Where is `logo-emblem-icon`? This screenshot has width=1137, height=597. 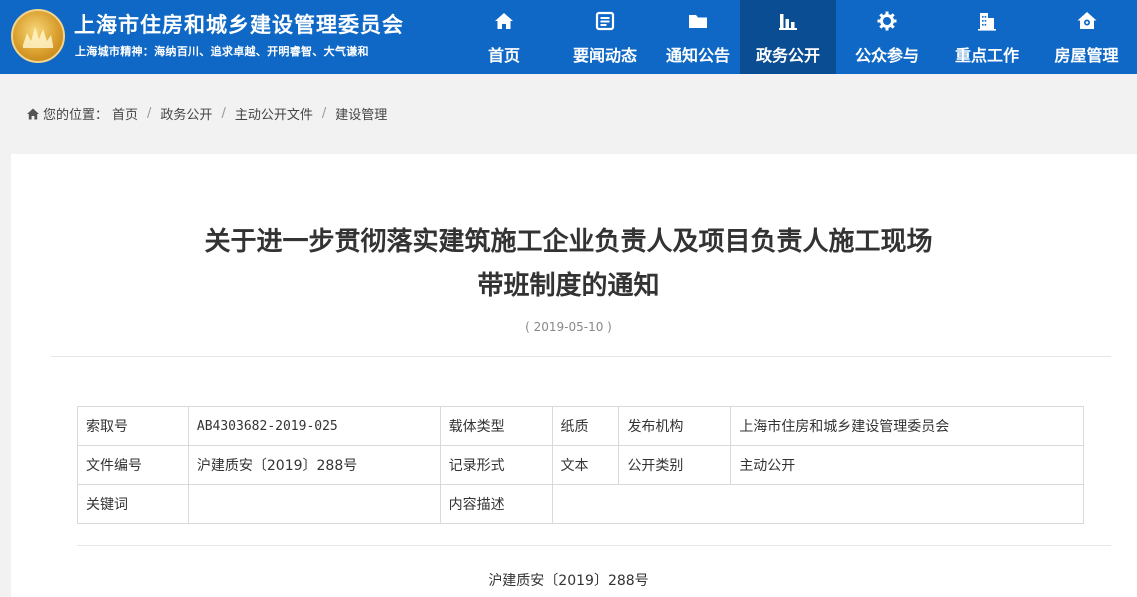 logo-emblem-icon is located at coordinates (38, 37).